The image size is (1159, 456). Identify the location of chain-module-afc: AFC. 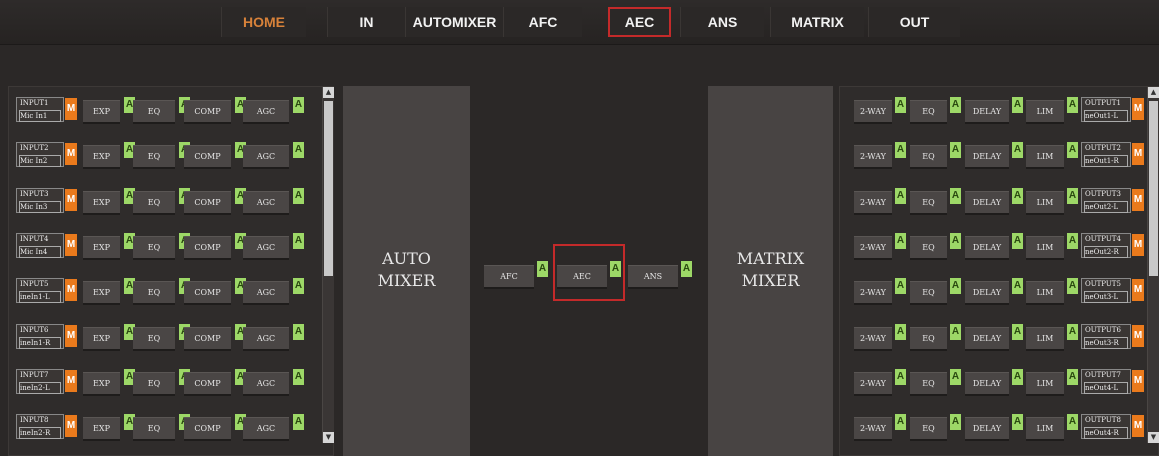
(509, 276).